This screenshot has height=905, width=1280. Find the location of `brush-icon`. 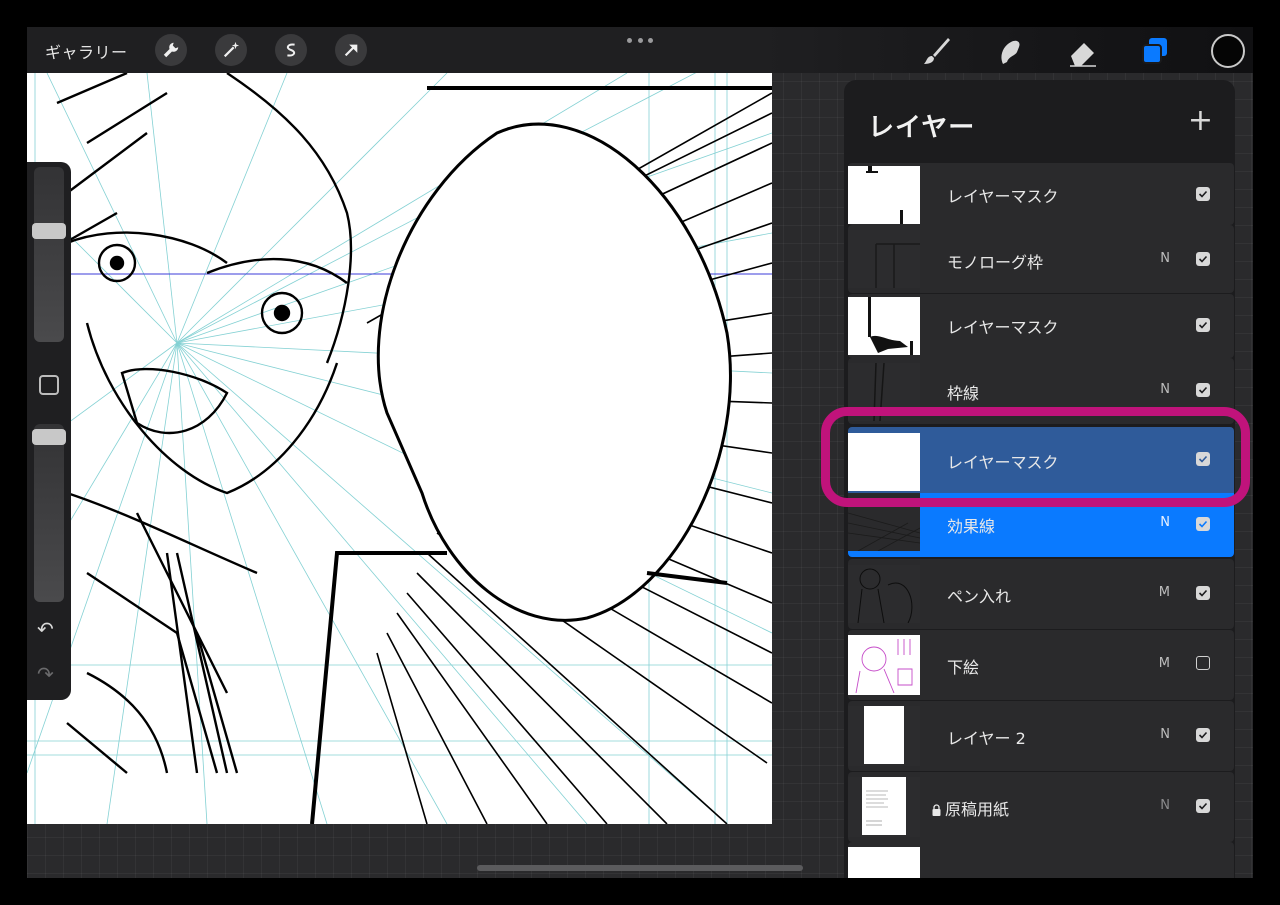

brush-icon is located at coordinates (937, 51).